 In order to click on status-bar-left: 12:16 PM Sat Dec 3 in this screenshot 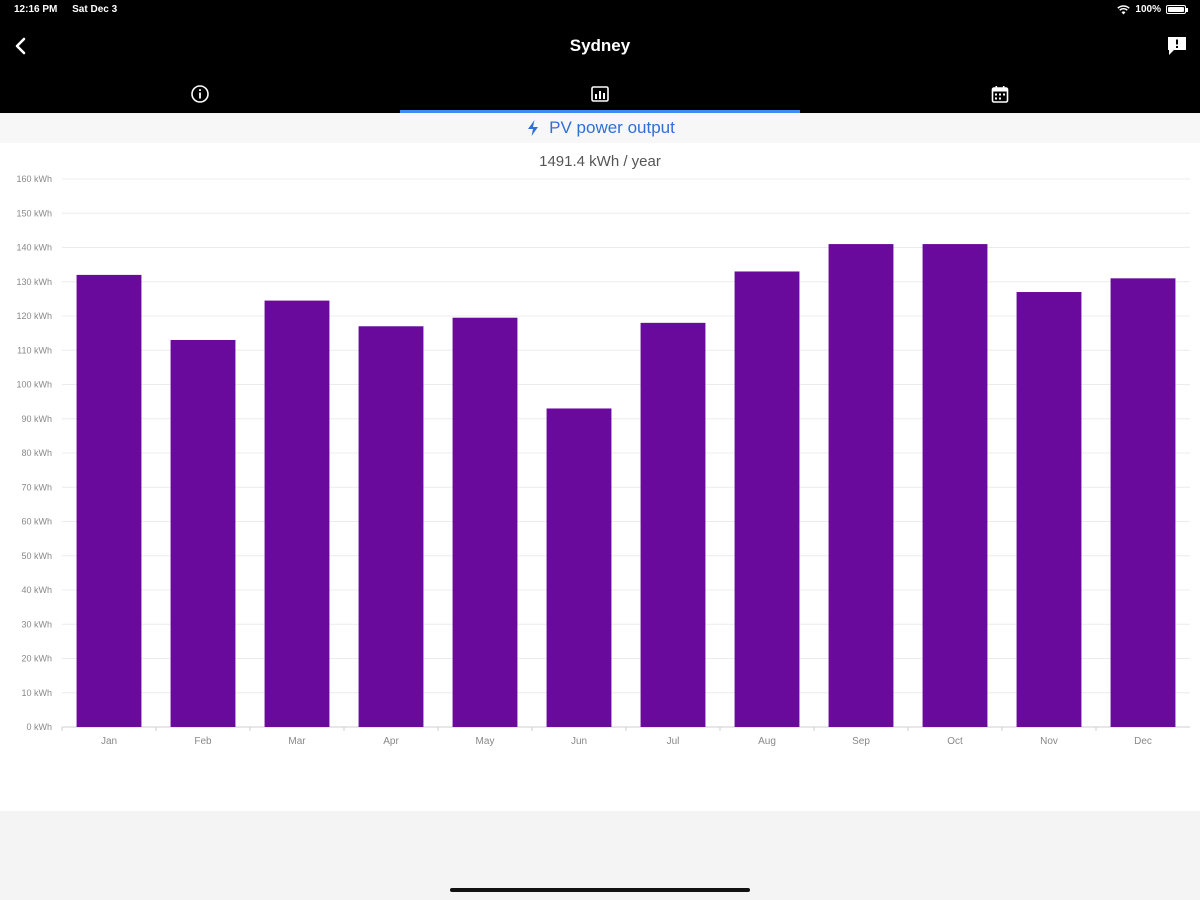, I will do `click(71, 9)`.